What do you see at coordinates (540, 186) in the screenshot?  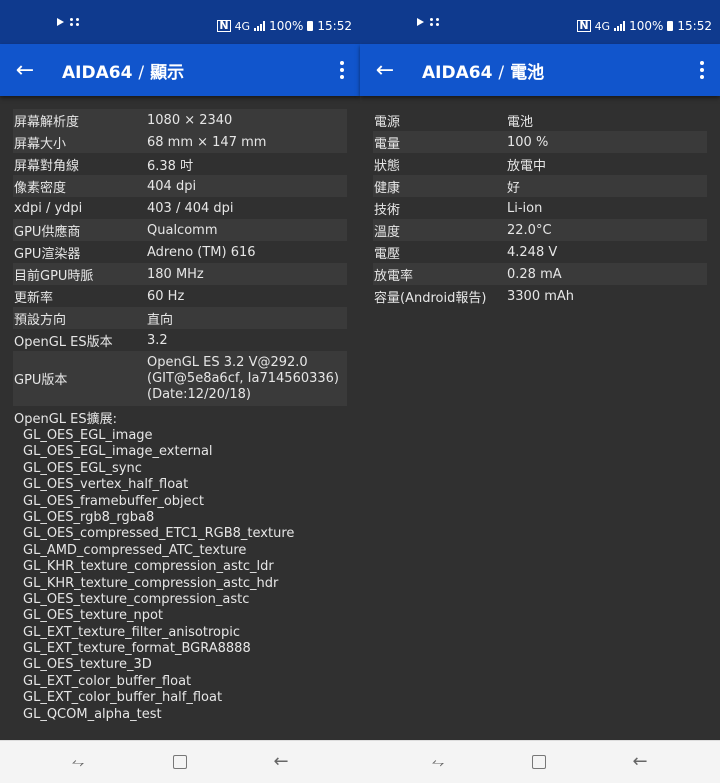 I see `info-row: 健康 好` at bounding box center [540, 186].